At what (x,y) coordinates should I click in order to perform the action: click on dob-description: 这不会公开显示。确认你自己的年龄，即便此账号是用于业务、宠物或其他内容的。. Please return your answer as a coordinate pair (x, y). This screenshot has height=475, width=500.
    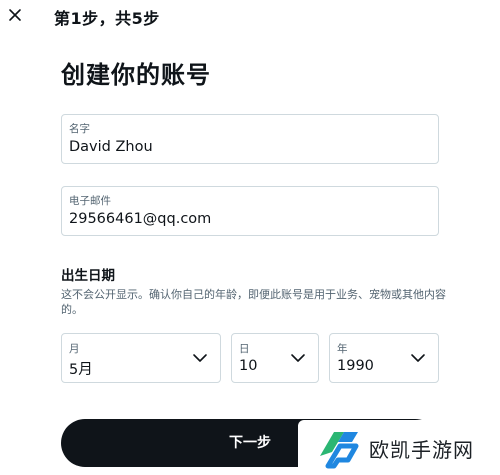
    Looking at the image, I should click on (253, 302).